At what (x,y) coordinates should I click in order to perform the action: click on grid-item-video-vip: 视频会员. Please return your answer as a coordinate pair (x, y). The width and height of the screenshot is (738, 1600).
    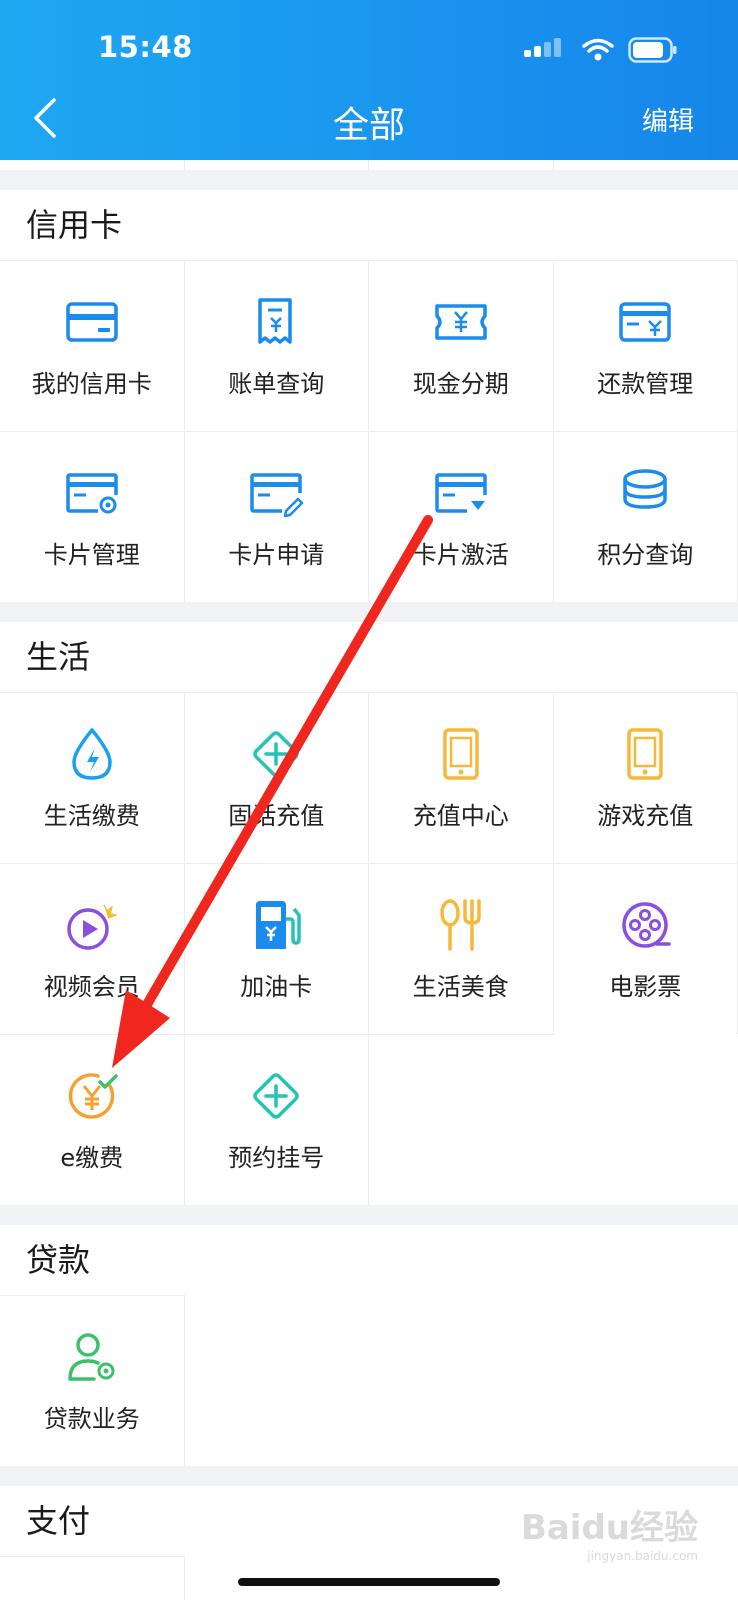
    Looking at the image, I should click on (92, 948).